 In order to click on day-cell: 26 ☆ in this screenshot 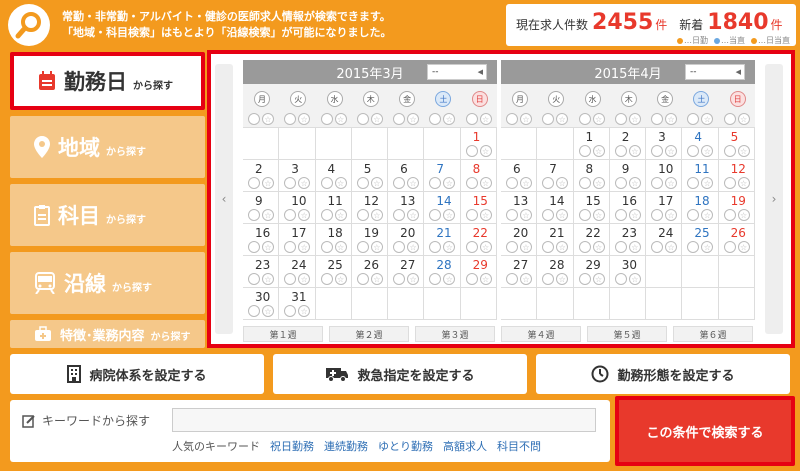, I will do `click(736, 240)`.